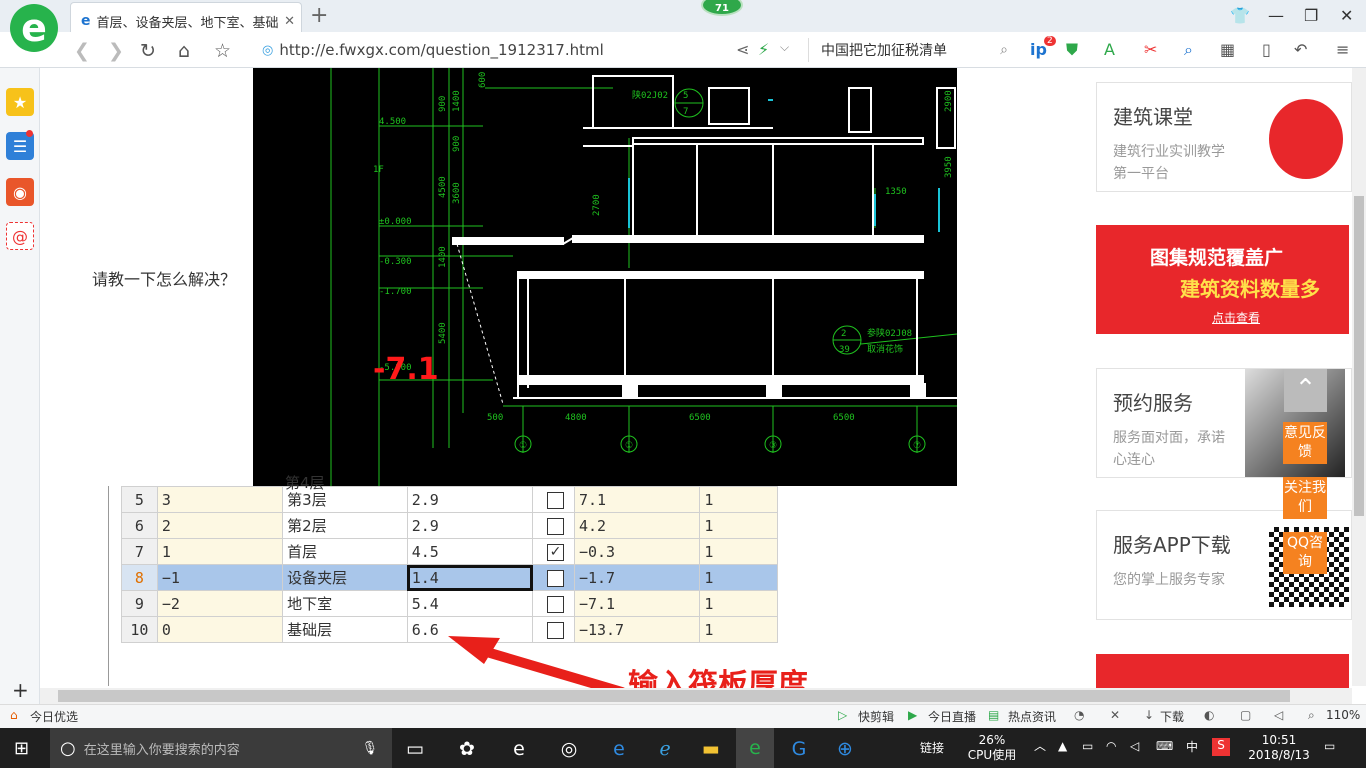  I want to click on bottom-elevation-cell: −0.3, so click(637, 551).